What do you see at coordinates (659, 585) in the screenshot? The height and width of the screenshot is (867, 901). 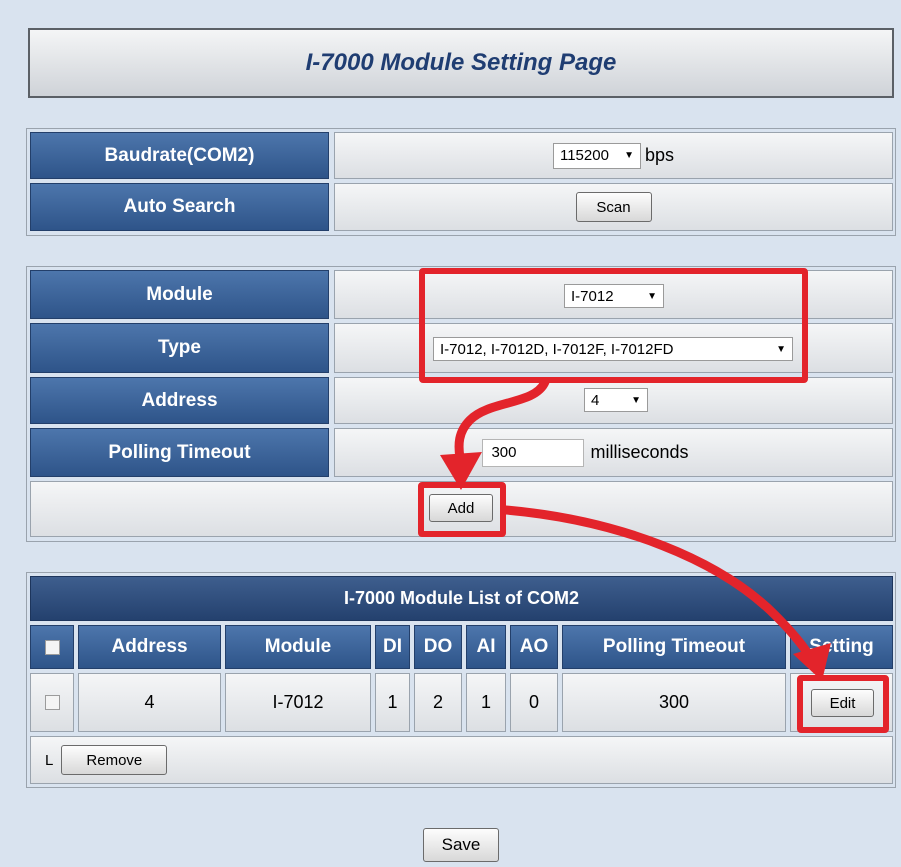 I see `arrow-to-edit-path` at bounding box center [659, 585].